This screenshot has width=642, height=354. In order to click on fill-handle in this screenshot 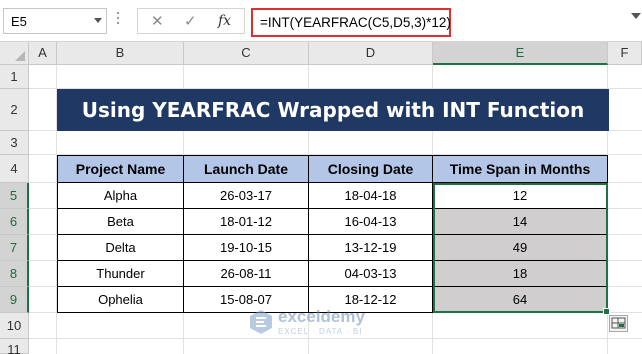, I will do `click(606, 311)`.